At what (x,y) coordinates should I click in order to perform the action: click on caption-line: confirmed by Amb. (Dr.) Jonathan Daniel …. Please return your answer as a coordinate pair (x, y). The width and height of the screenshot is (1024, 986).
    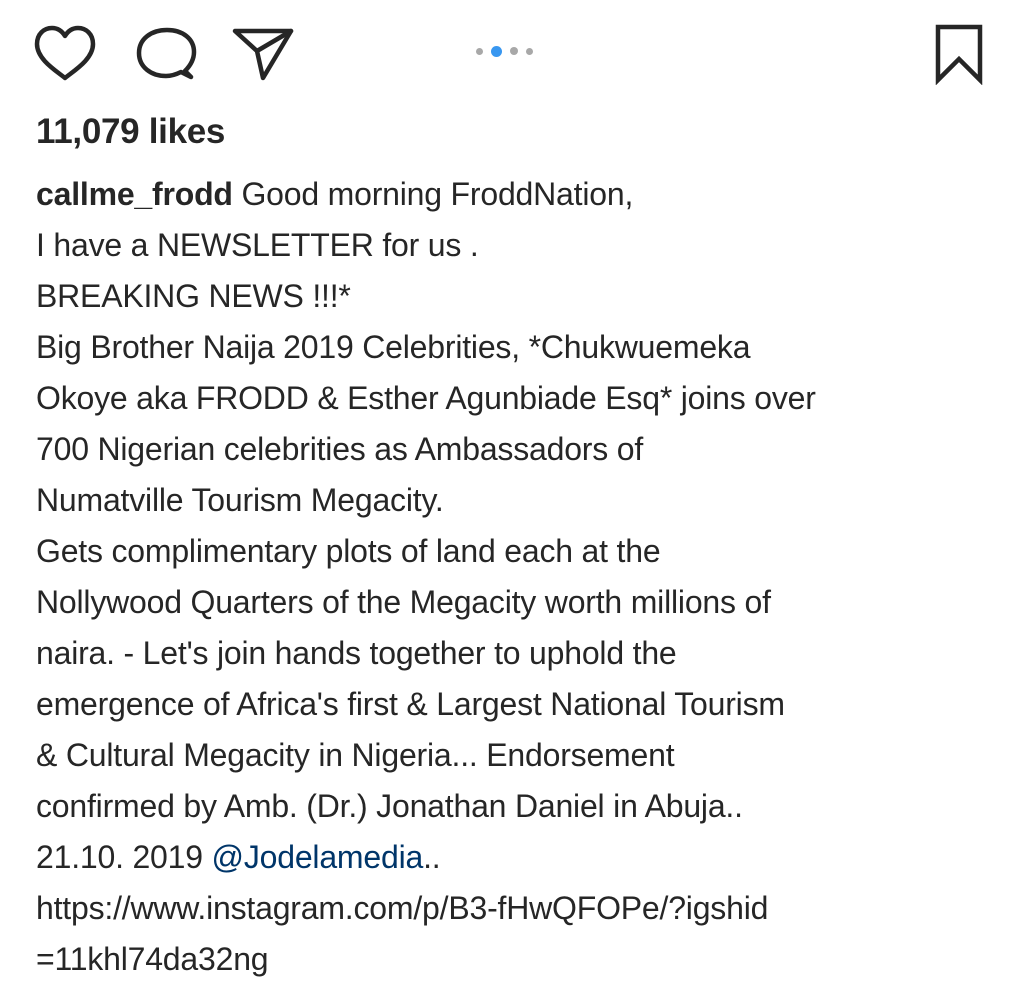
    Looking at the image, I should click on (389, 806).